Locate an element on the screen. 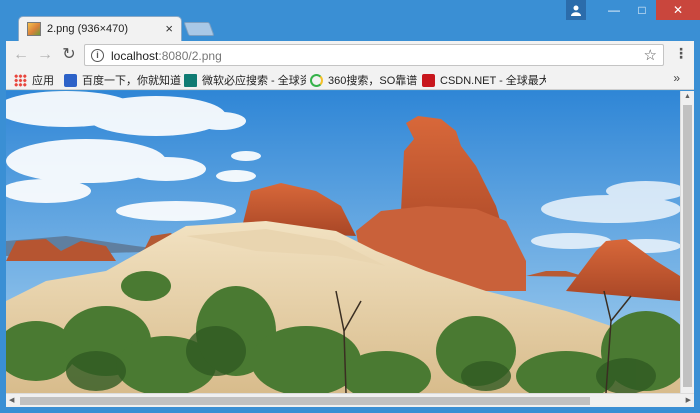 Image resolution: width=700 pixels, height=413 pixels. bookmark-baidu: 百度一下，你就知道 is located at coordinates (123, 80).